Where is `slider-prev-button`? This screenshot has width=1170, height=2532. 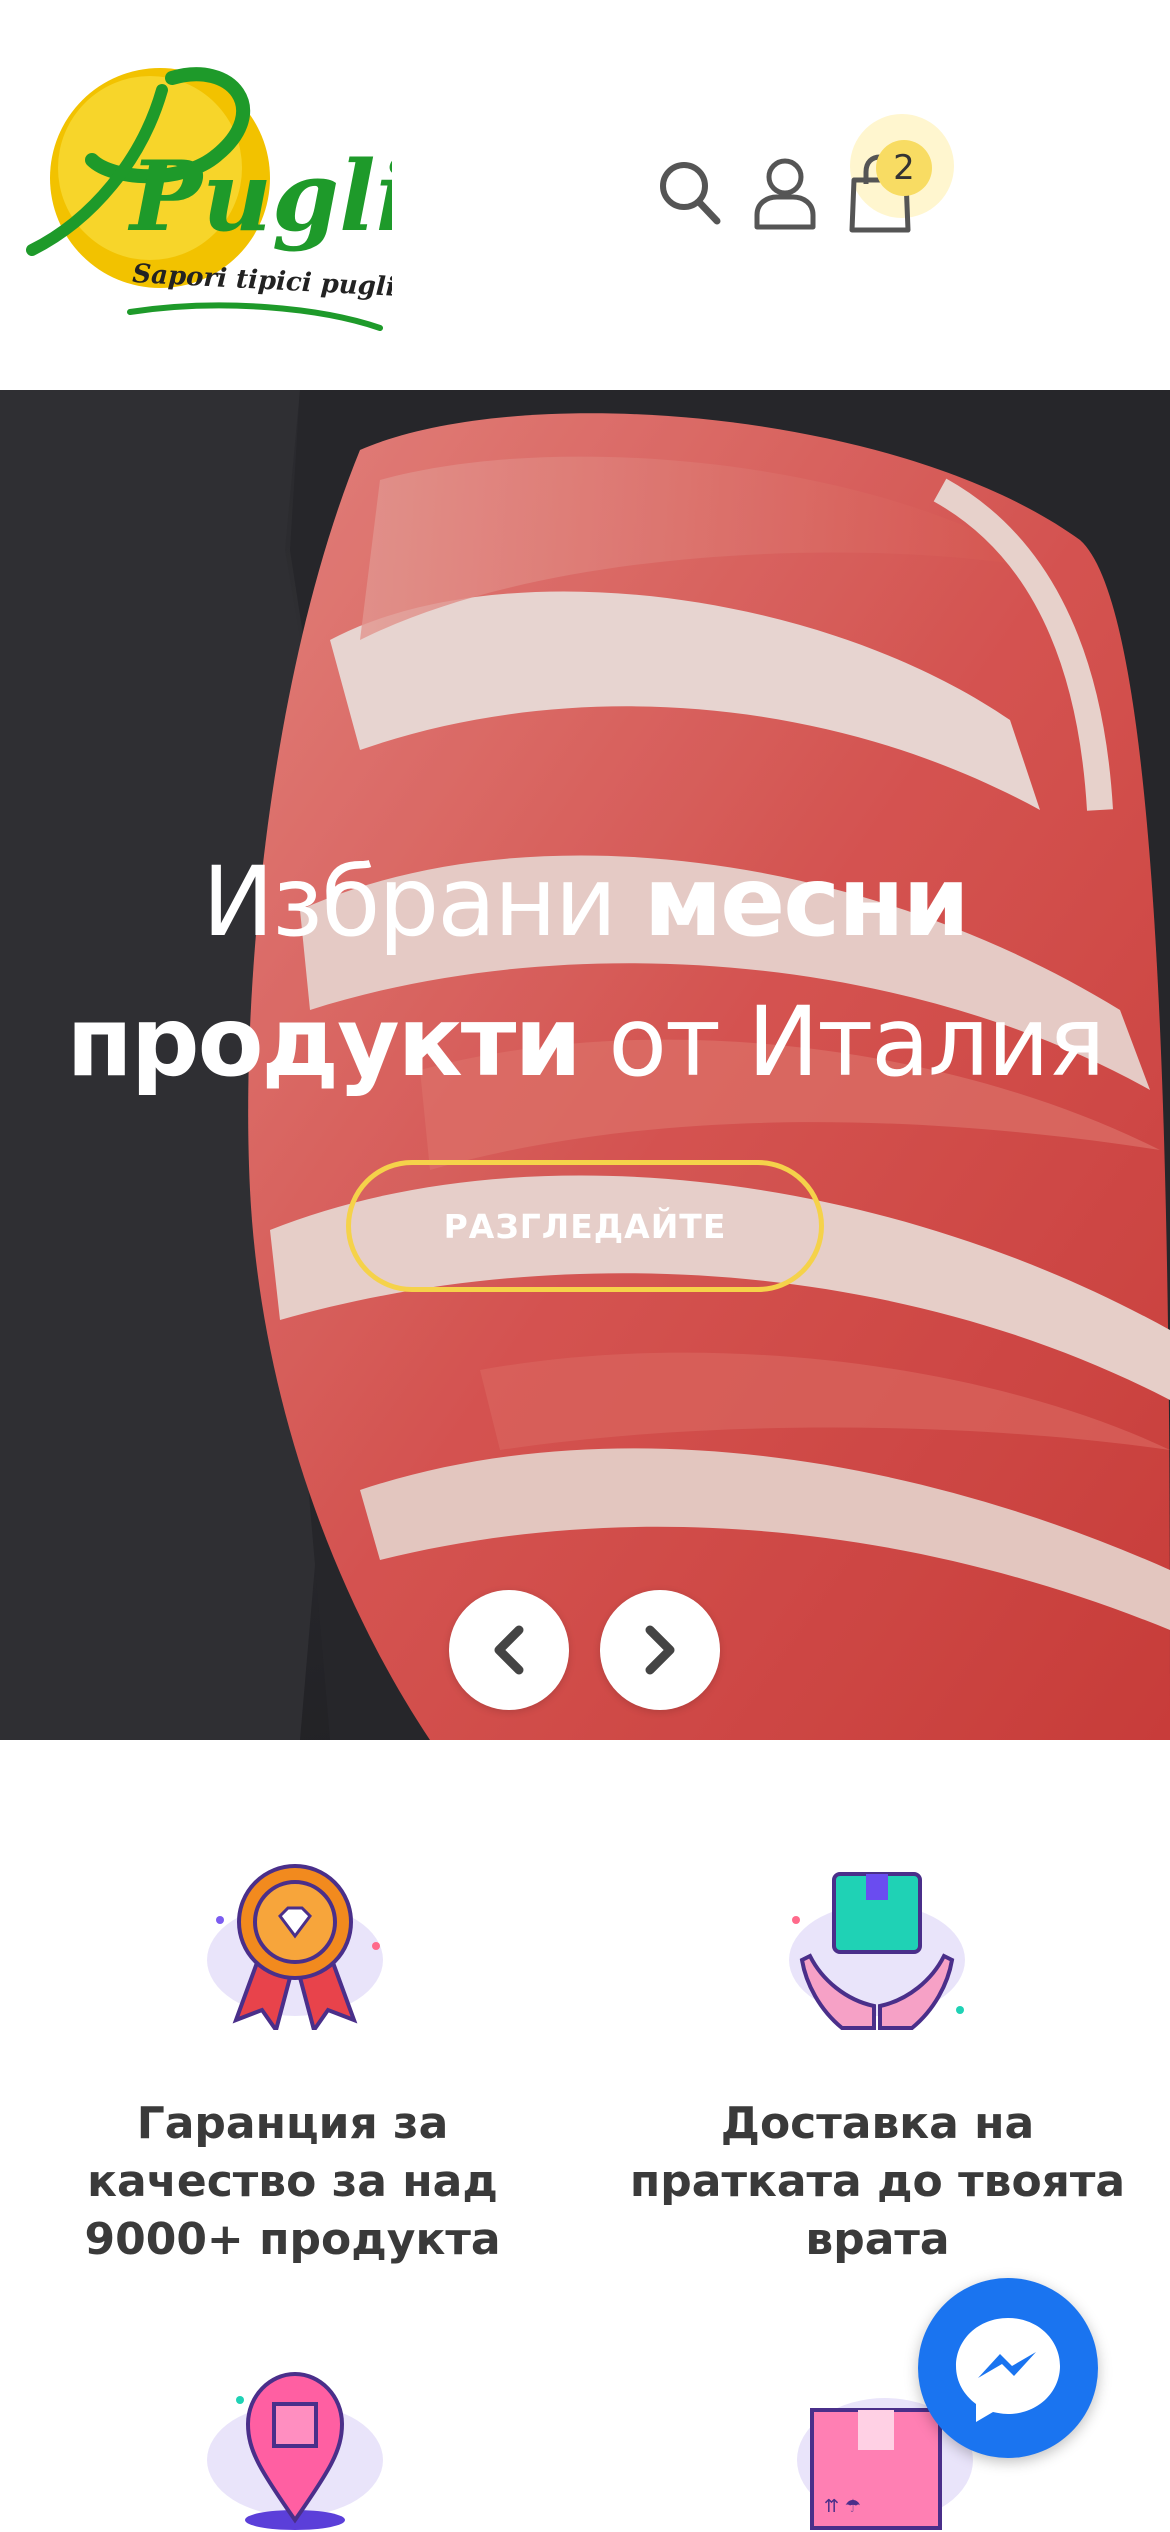
slider-prev-button is located at coordinates (509, 1650).